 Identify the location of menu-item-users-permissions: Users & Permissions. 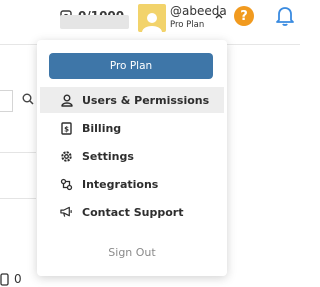
(132, 100).